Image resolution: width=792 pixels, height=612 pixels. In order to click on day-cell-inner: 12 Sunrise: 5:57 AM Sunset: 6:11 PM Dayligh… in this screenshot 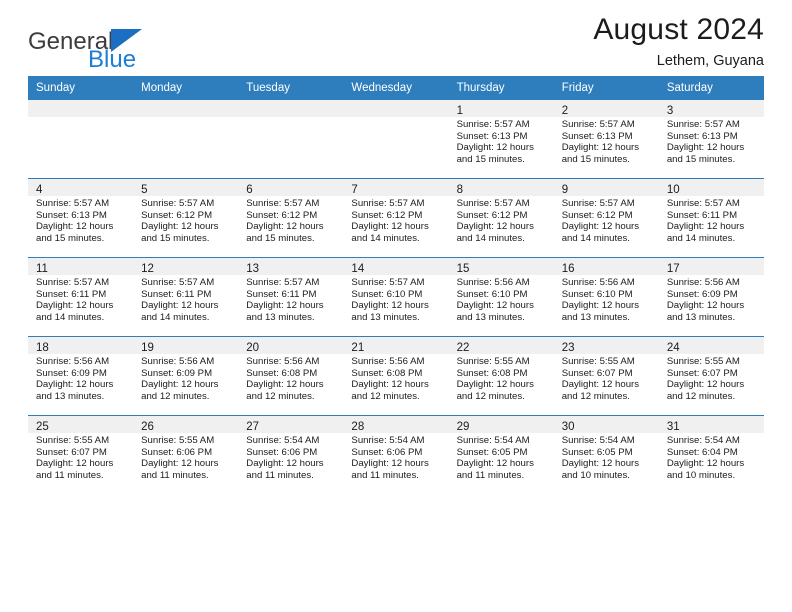, I will do `click(186, 297)`.